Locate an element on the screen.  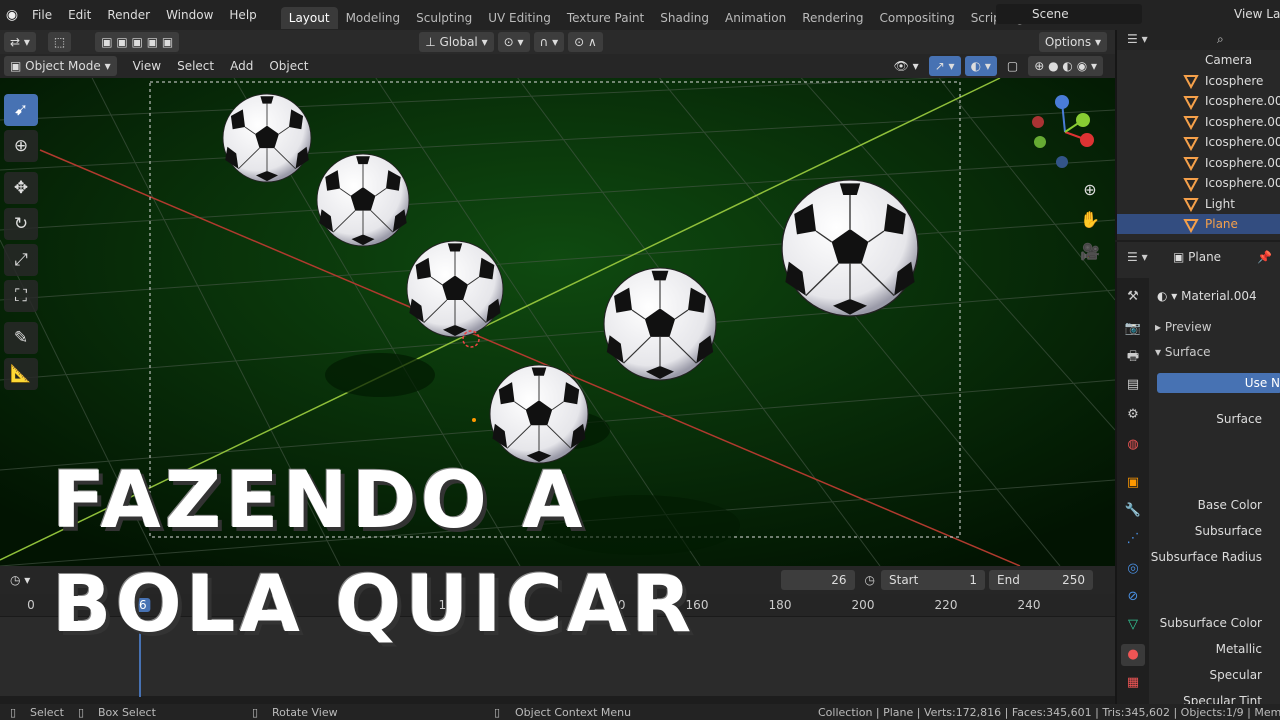
mode-select: ▣ Object Mode ▾ is located at coordinates (60, 66).